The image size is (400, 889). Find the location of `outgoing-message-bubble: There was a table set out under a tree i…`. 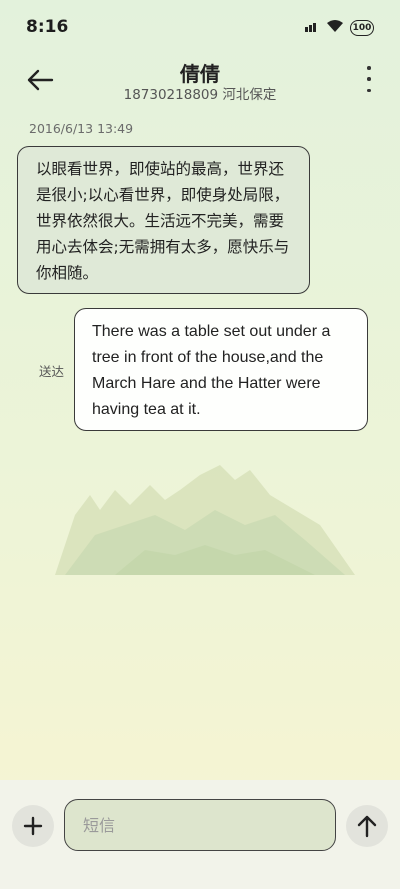

outgoing-message-bubble: There was a table set out under a tree i… is located at coordinates (221, 369).